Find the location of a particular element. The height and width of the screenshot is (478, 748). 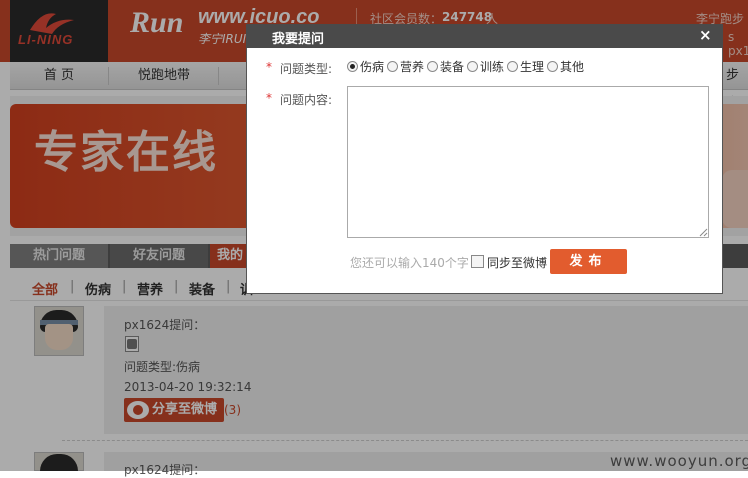

radio-label: 伤病 is located at coordinates (372, 67).